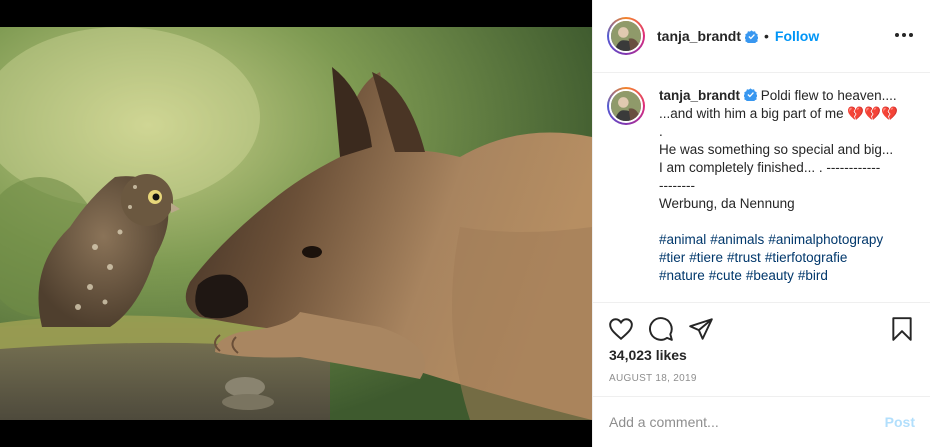 Image resolution: width=930 pixels, height=447 pixels. What do you see at coordinates (725, 275) in the screenshot?
I see `hashtag-link: #cute` at bounding box center [725, 275].